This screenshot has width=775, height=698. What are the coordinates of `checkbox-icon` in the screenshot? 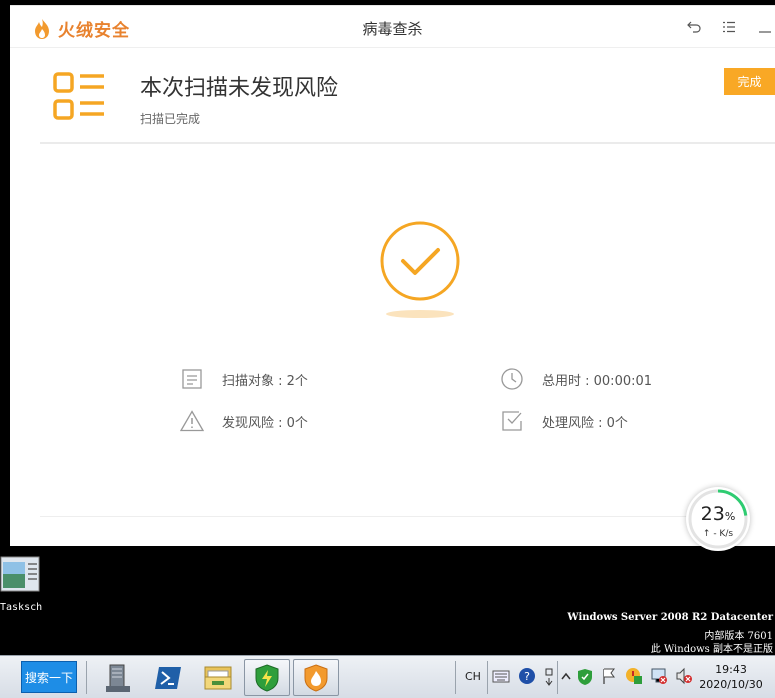 It's located at (512, 421).